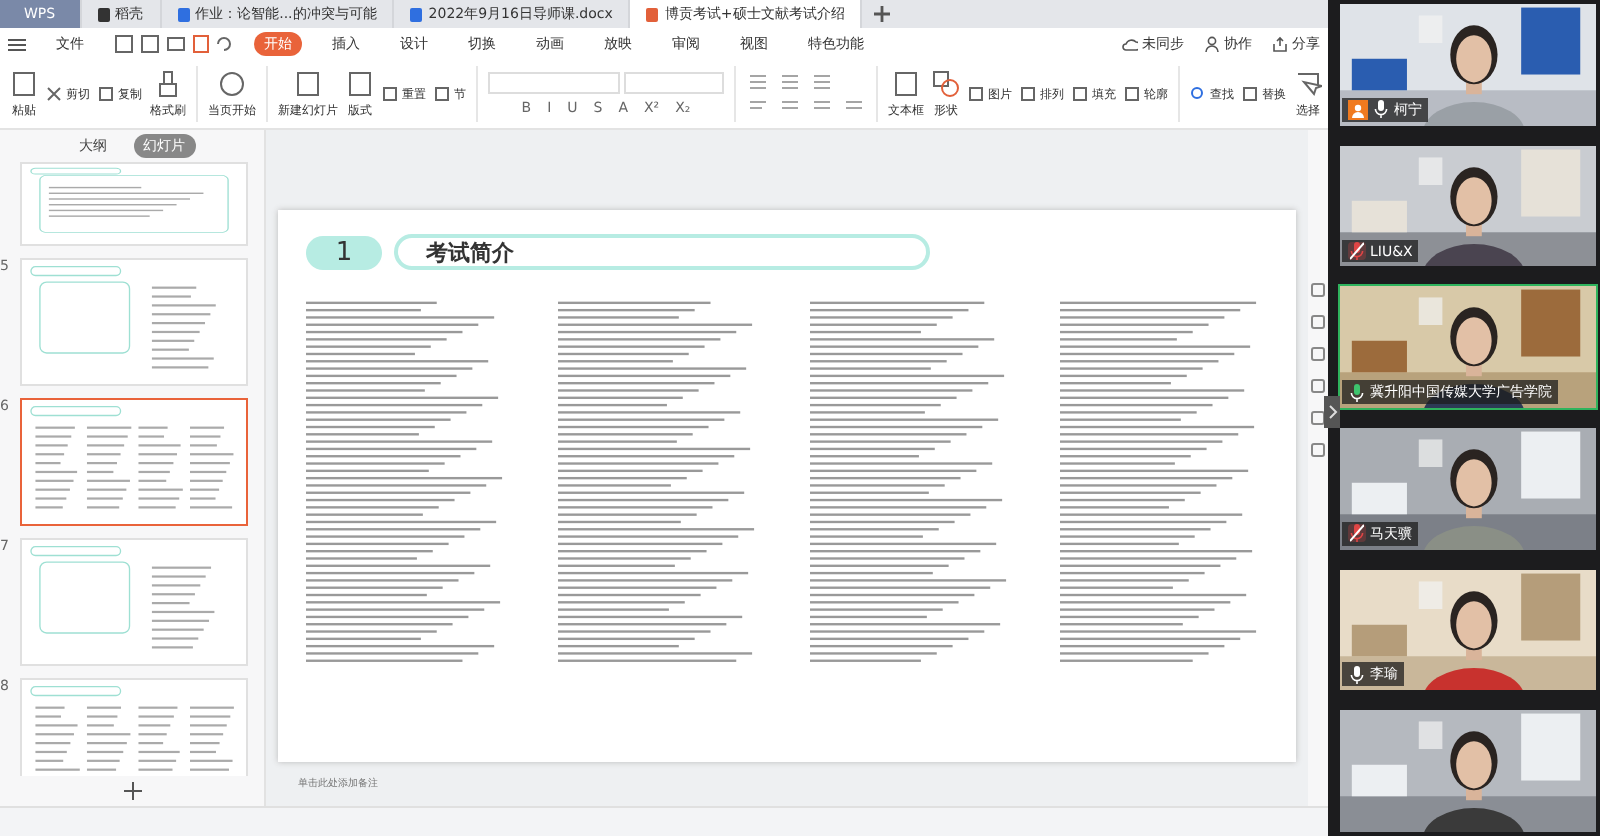 The height and width of the screenshot is (836, 1600). I want to click on quick-access-icons, so click(174, 44).